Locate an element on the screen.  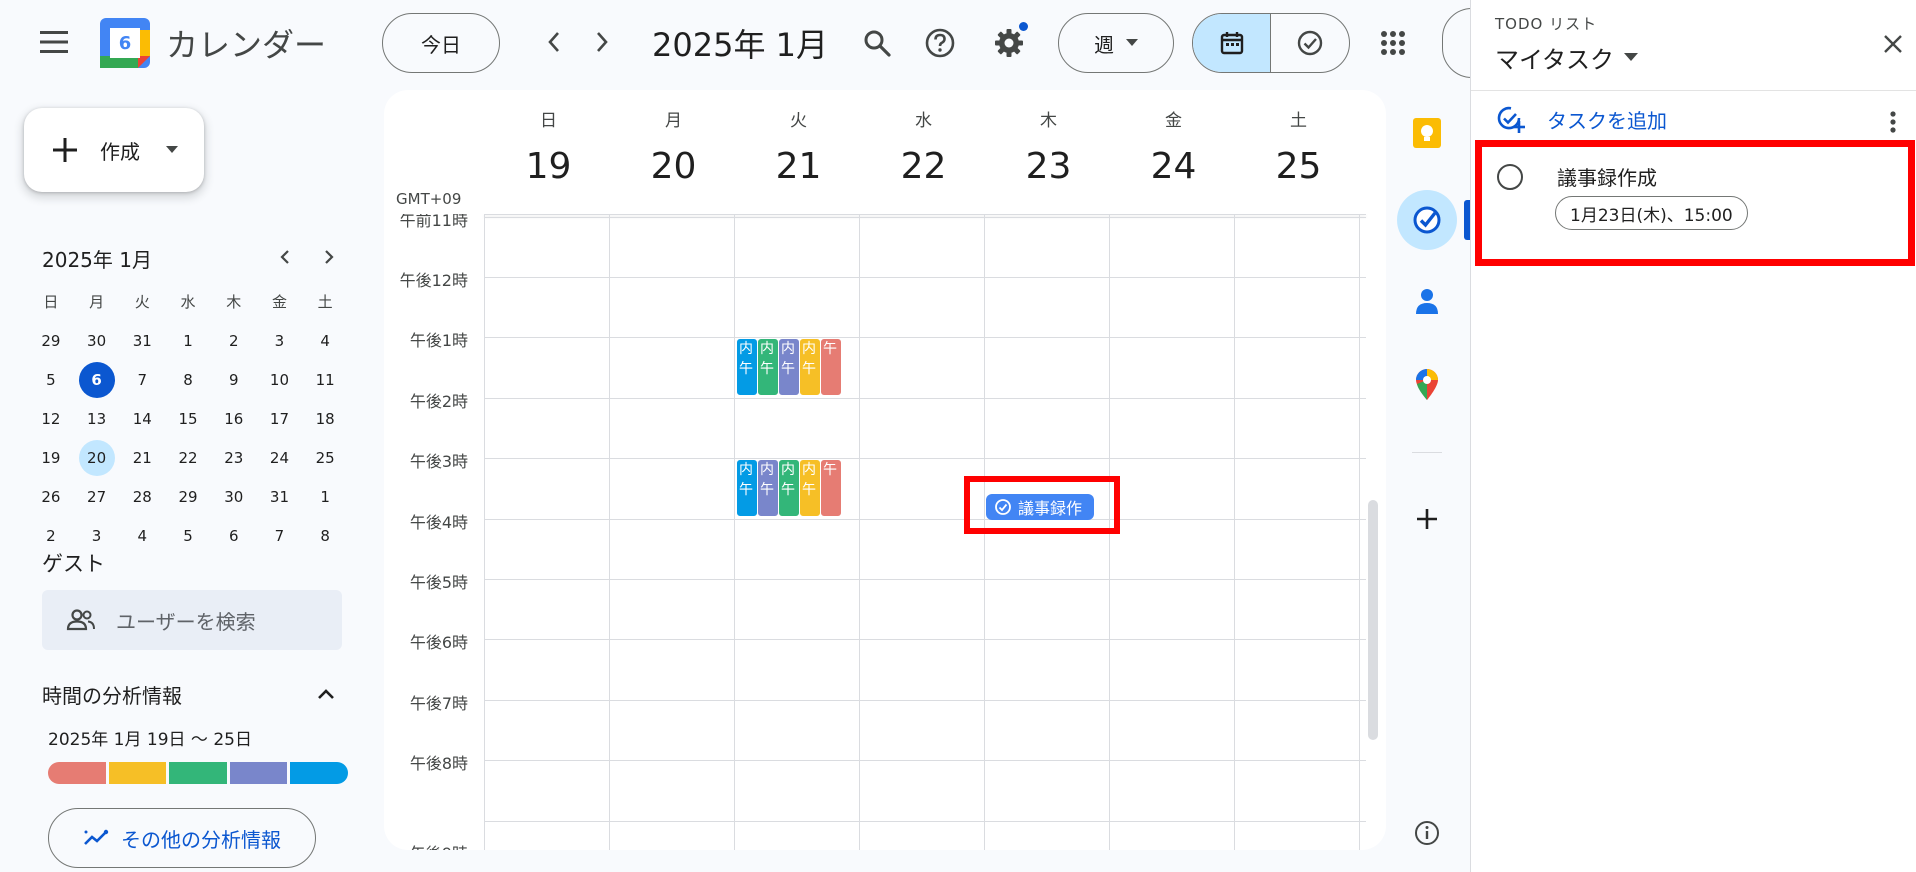
day-number: 23 is located at coordinates (1048, 166).